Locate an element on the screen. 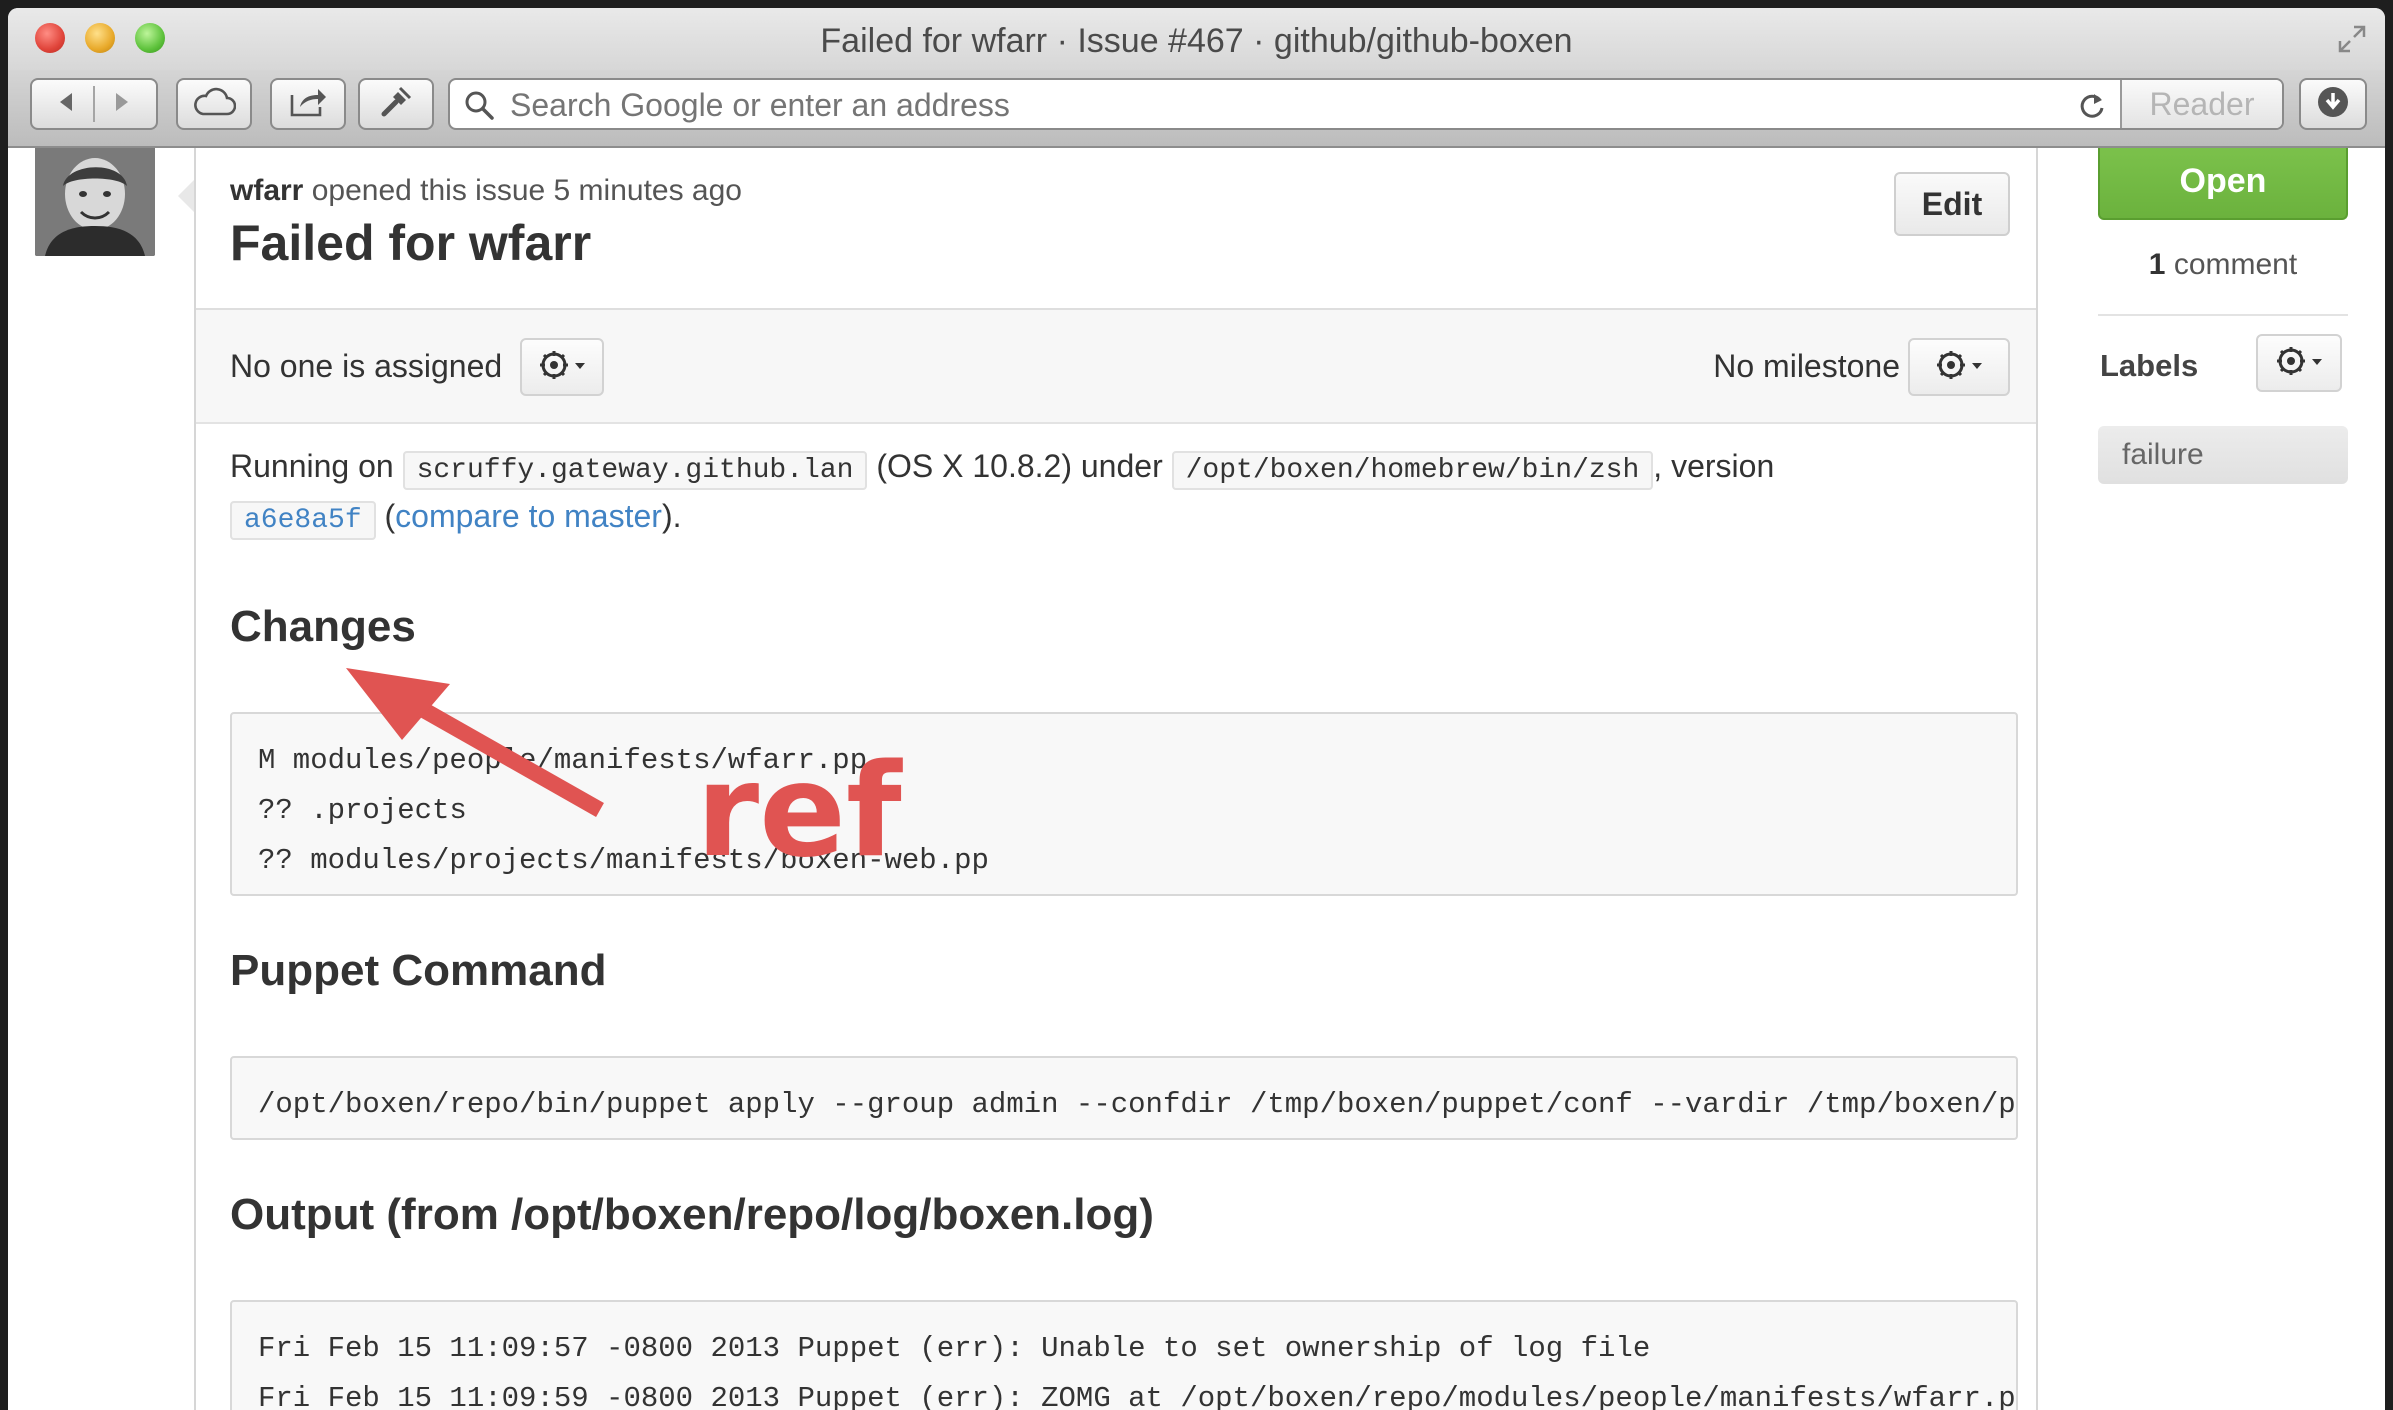  icloud-tabs-button is located at coordinates (214, 104).